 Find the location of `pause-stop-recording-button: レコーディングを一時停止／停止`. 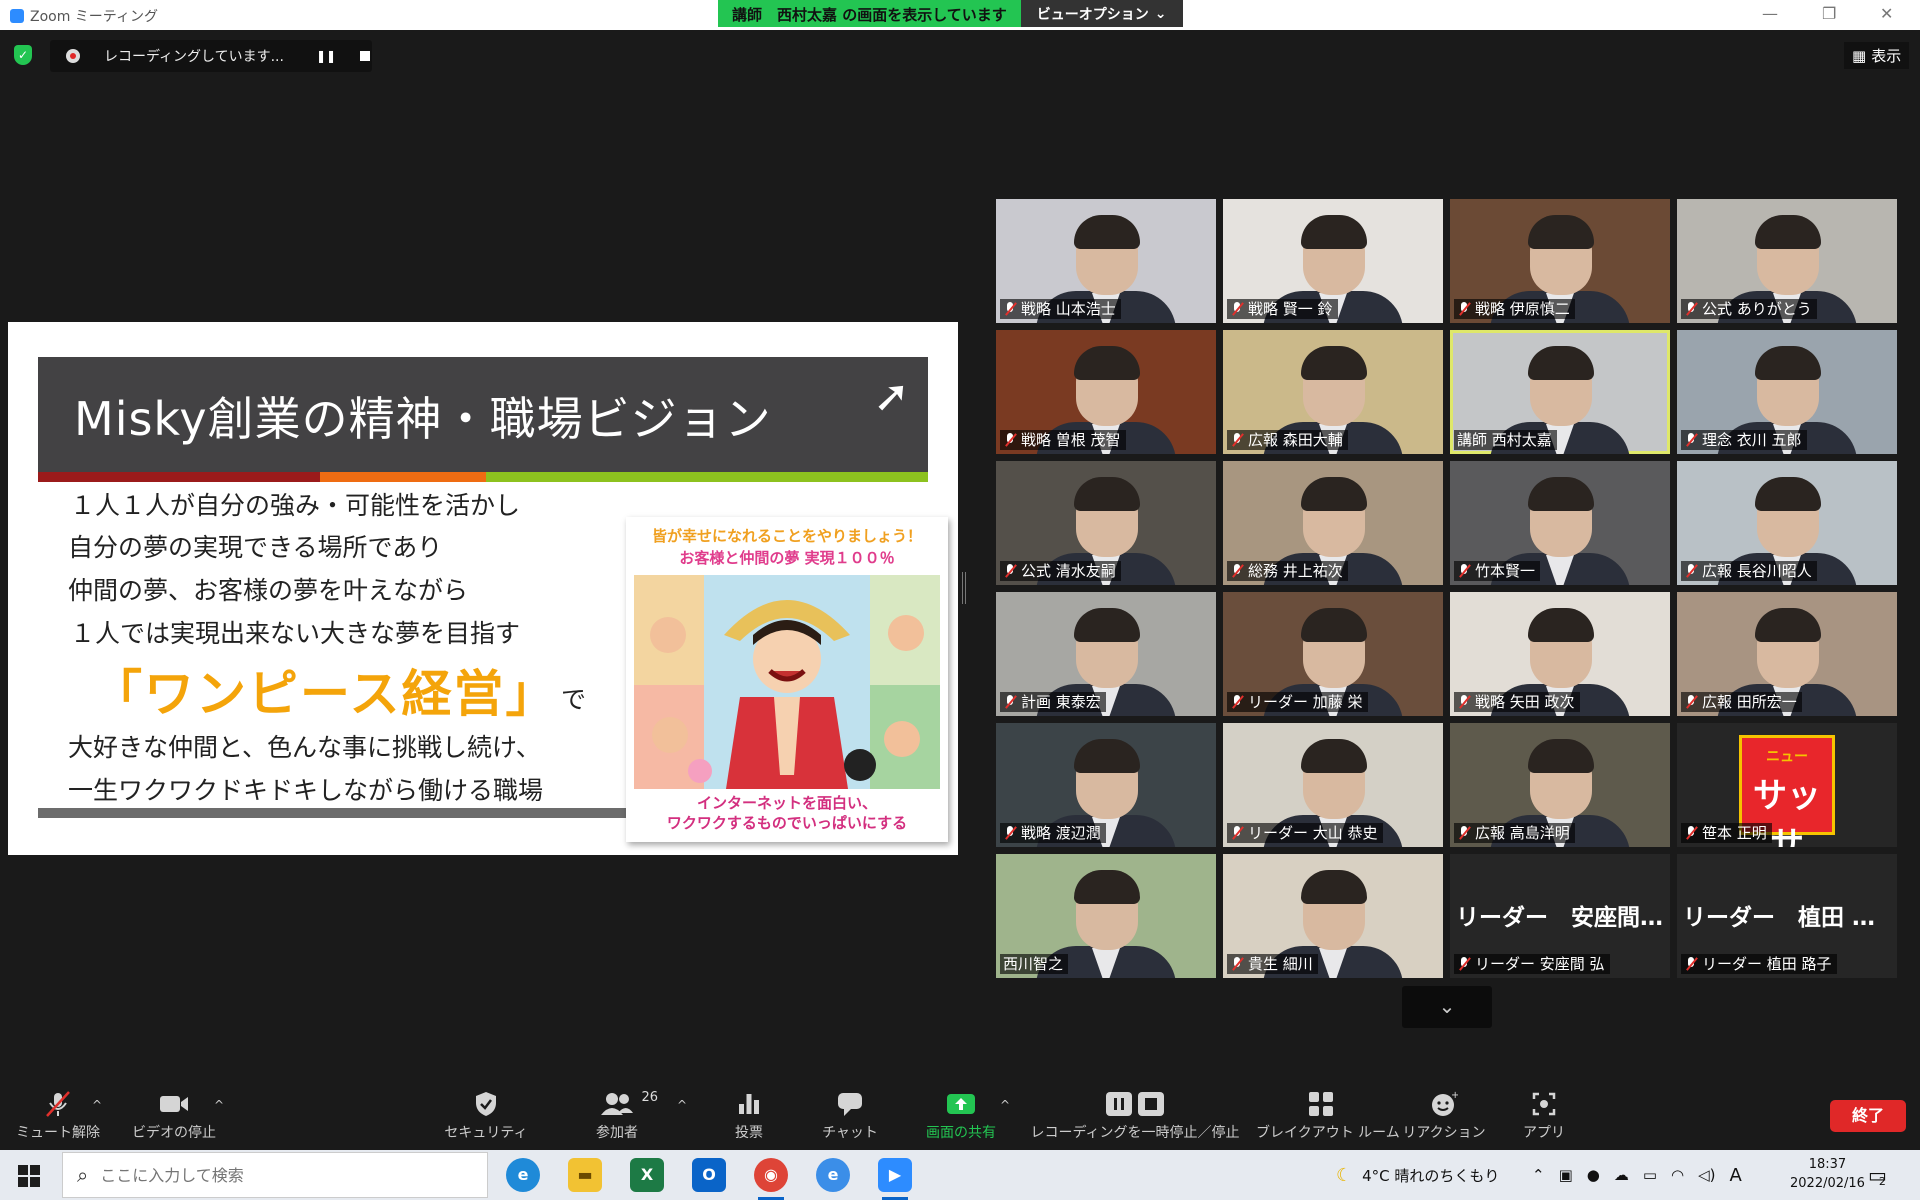

pause-stop-recording-button: レコーディングを一時停止／停止 is located at coordinates (1135, 1118).